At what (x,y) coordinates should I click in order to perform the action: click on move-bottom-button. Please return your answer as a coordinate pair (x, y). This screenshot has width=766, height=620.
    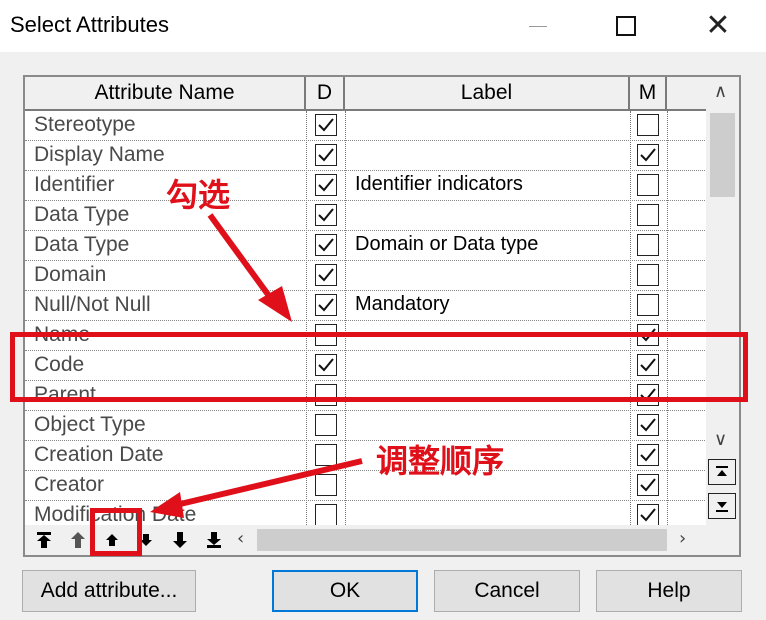
    Looking at the image, I should click on (214, 540).